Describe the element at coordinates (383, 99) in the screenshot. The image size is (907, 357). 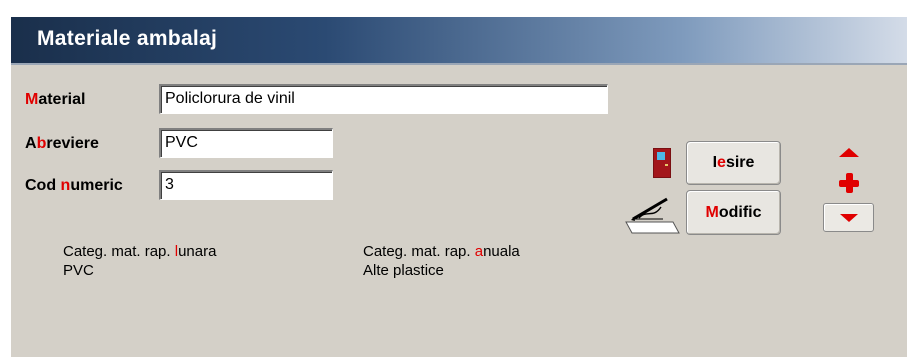
I see `material-field: Policlorura de vinil` at that location.